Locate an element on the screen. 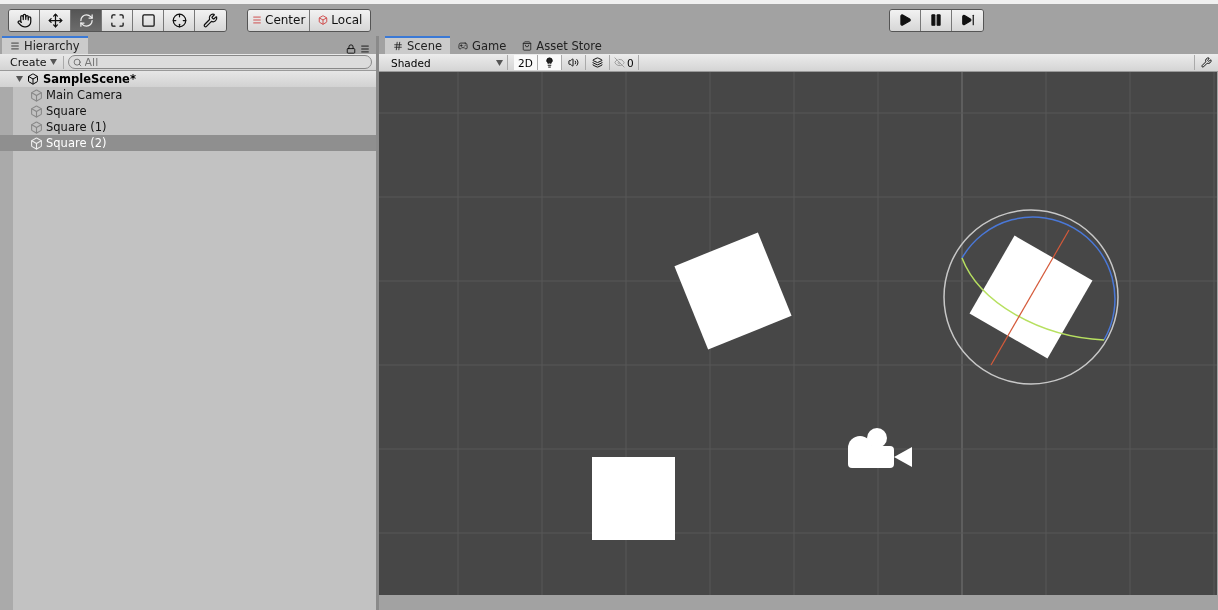 The height and width of the screenshot is (610, 1218). pause-icon is located at coordinates (936, 20).